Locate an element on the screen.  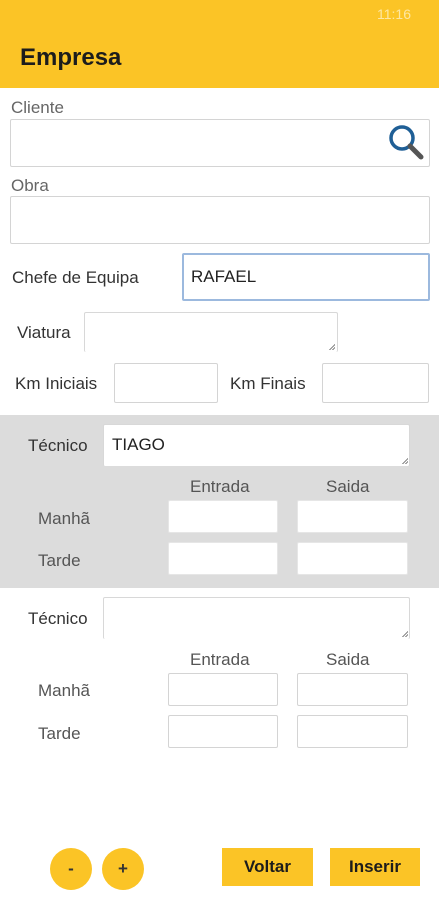
tecnico-2-input is located at coordinates (256, 618).